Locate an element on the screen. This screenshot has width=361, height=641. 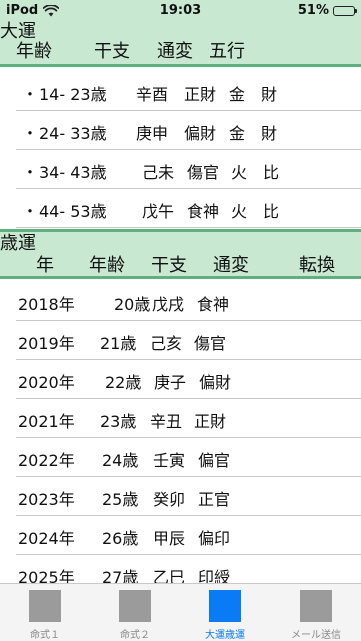
daiun-col-age: 年齢 is located at coordinates (34, 51).